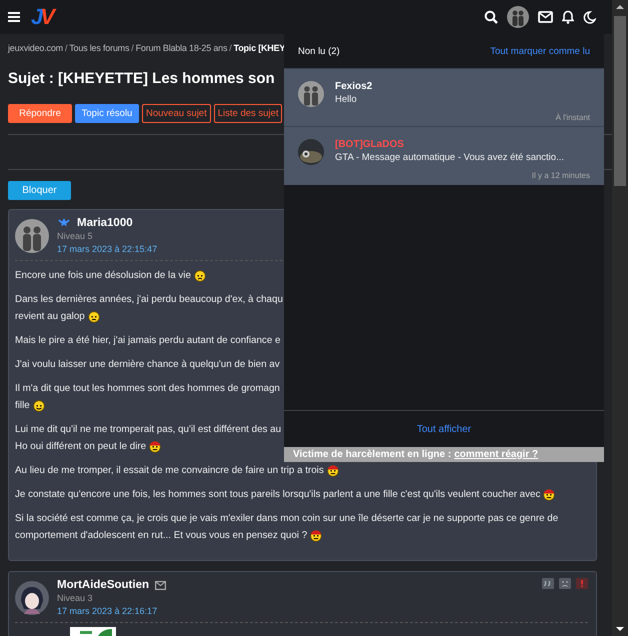 The image size is (628, 636). I want to click on notification-message: Hello, so click(346, 99).